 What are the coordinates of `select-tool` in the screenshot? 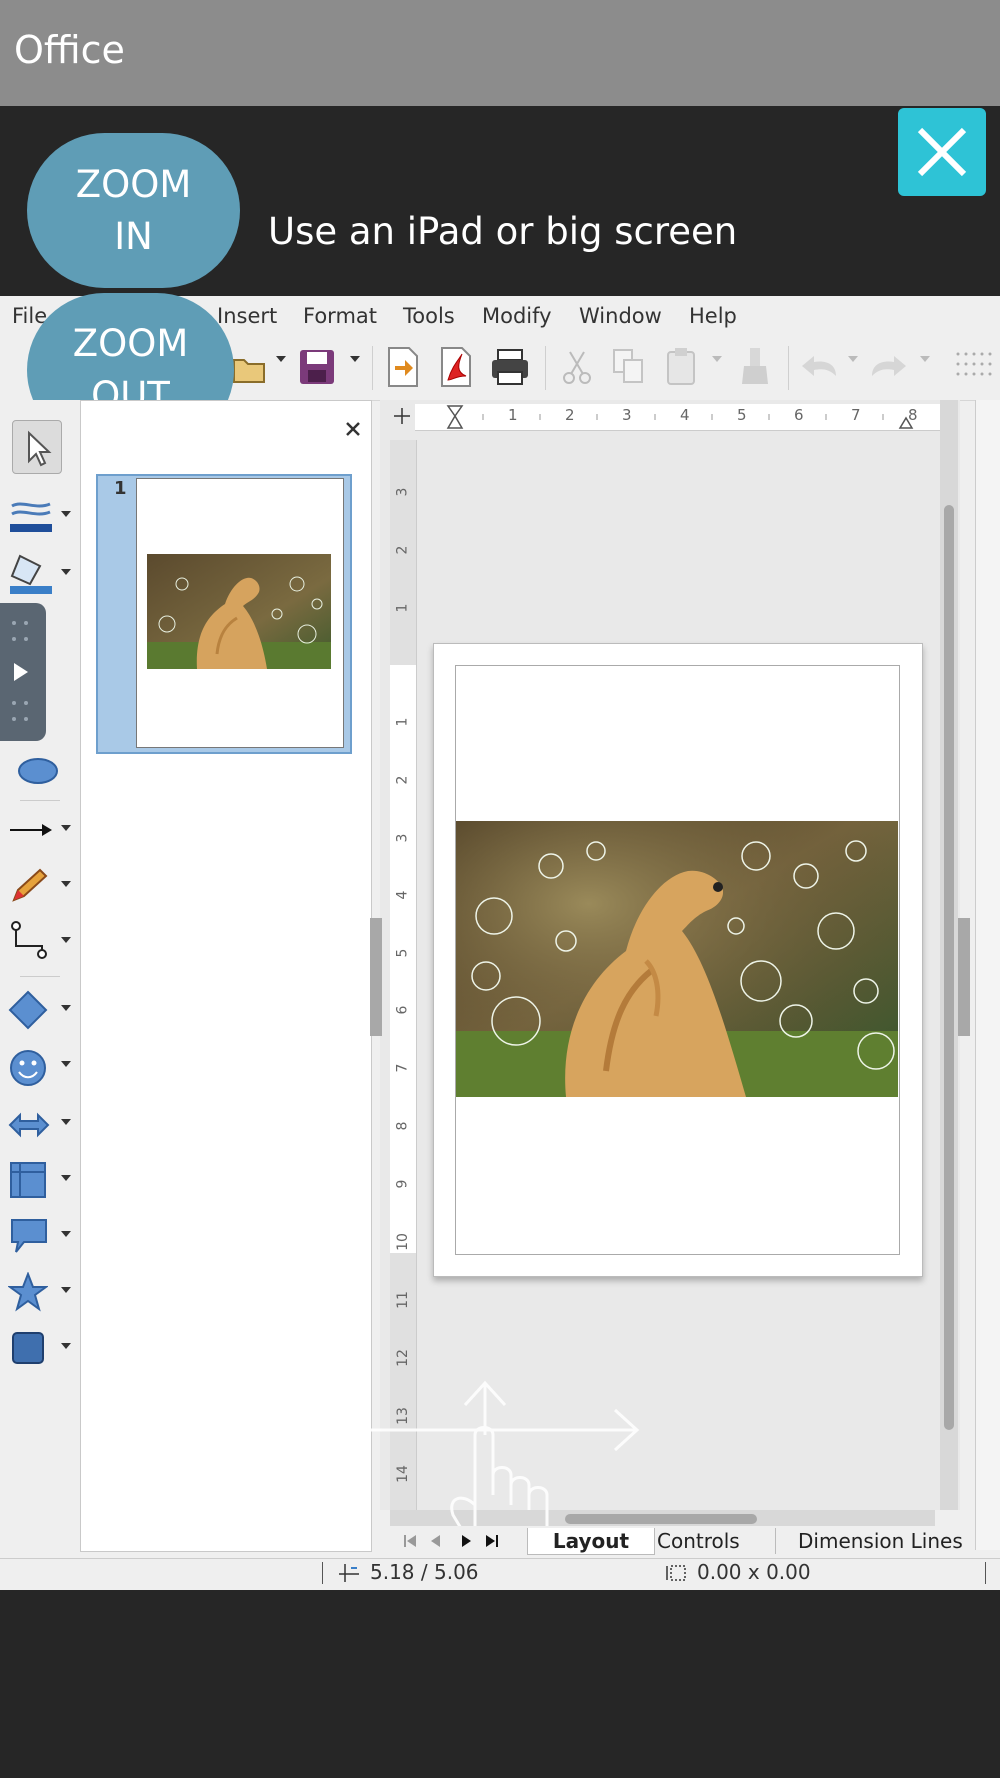 It's located at (37, 447).